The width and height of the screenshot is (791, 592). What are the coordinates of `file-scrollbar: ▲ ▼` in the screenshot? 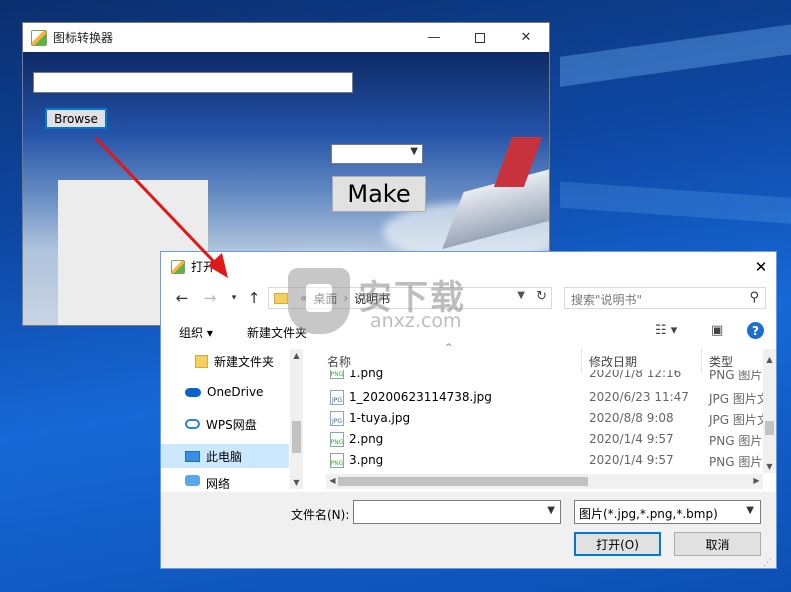 It's located at (769, 411).